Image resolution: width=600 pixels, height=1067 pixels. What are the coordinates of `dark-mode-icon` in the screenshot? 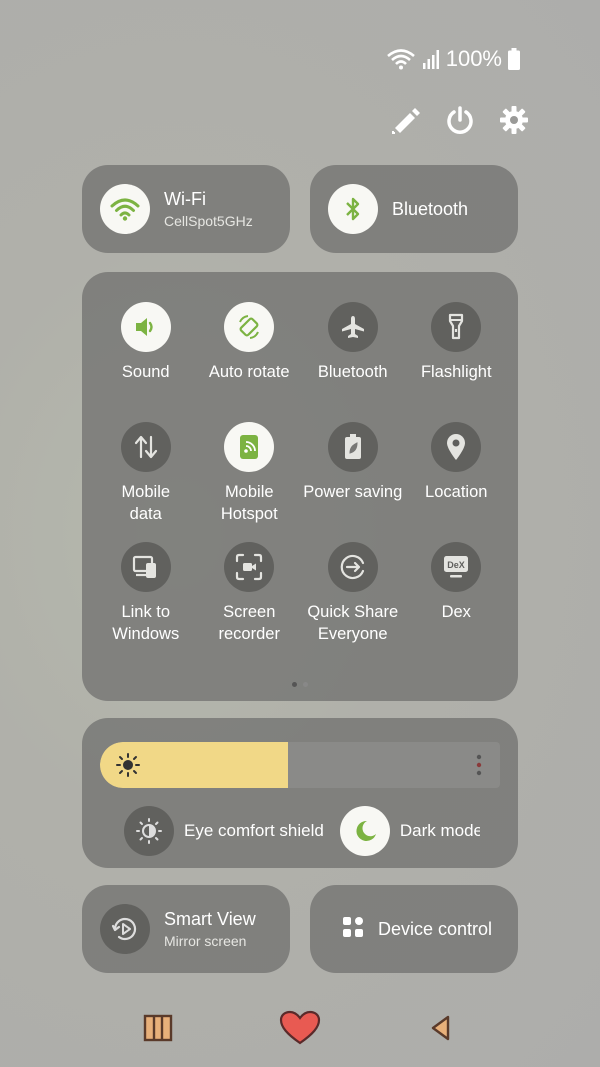 It's located at (364, 831).